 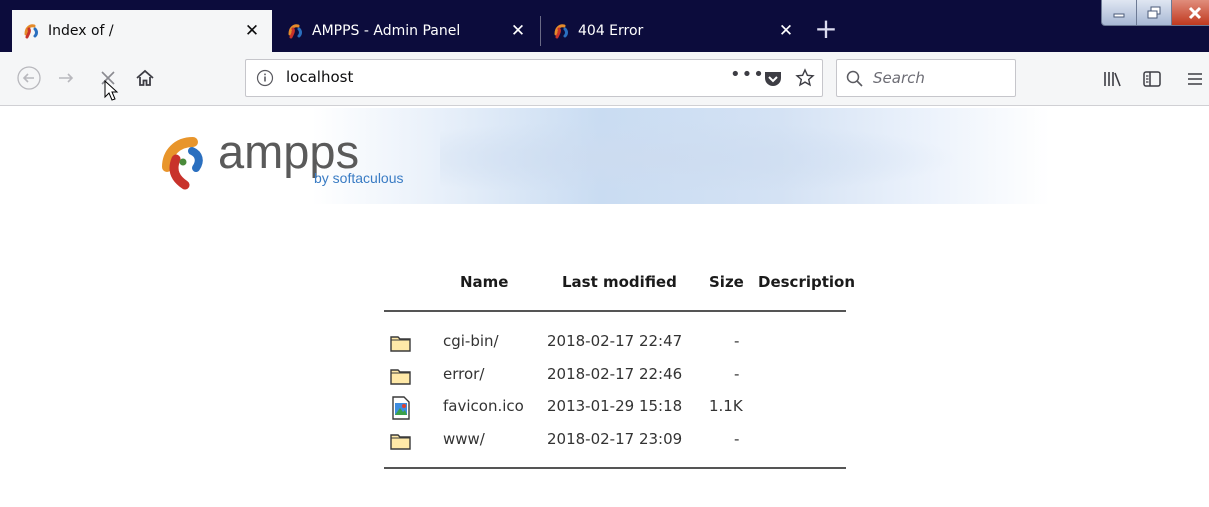 What do you see at coordinates (726, 282) in the screenshot?
I see `size-column-header: Size` at bounding box center [726, 282].